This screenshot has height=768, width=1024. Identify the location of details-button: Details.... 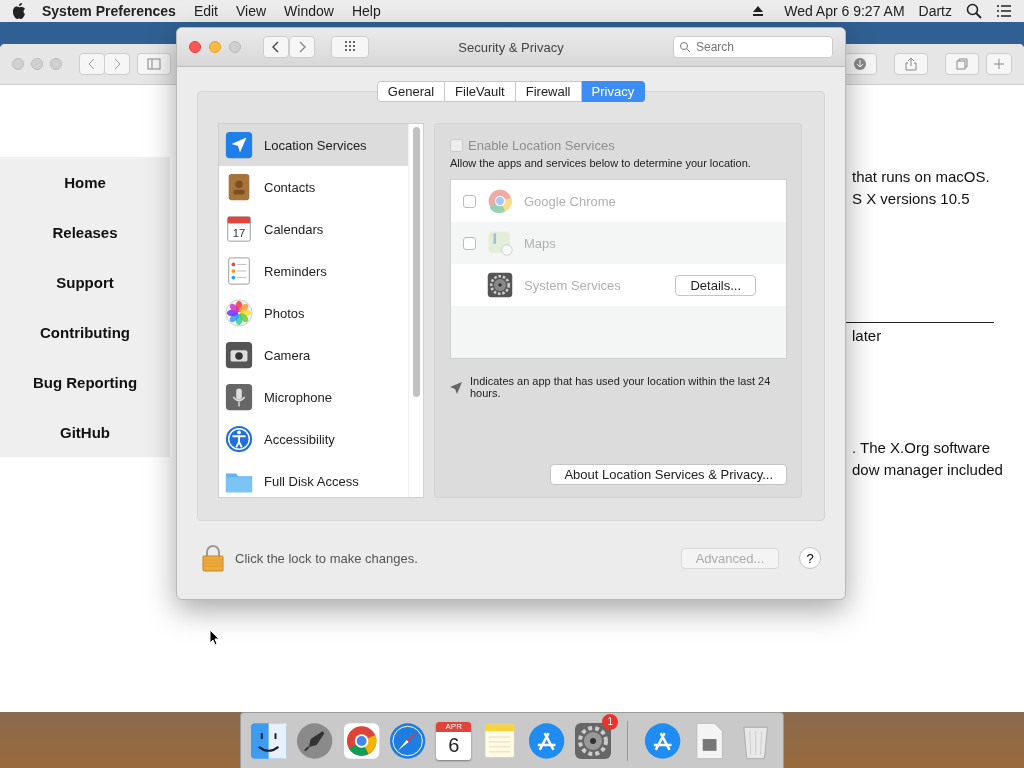
(715, 285).